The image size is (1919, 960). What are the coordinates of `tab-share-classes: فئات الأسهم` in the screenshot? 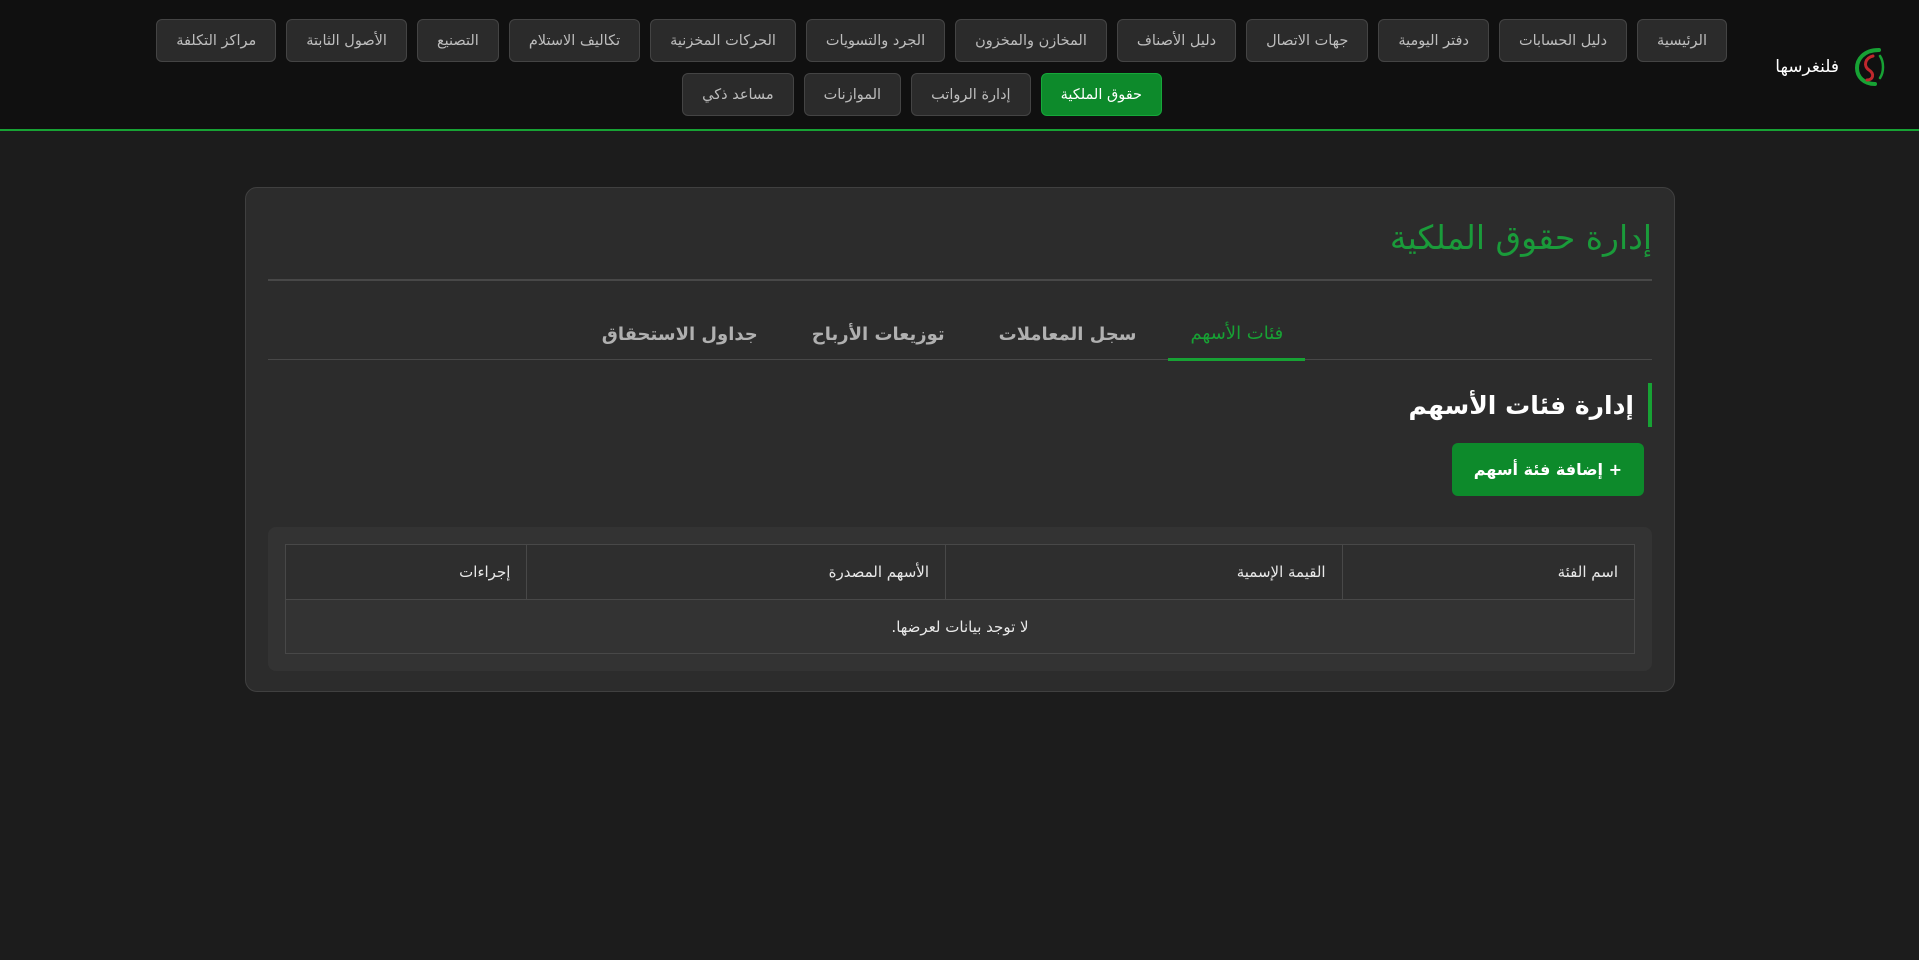 It's located at (1237, 334).